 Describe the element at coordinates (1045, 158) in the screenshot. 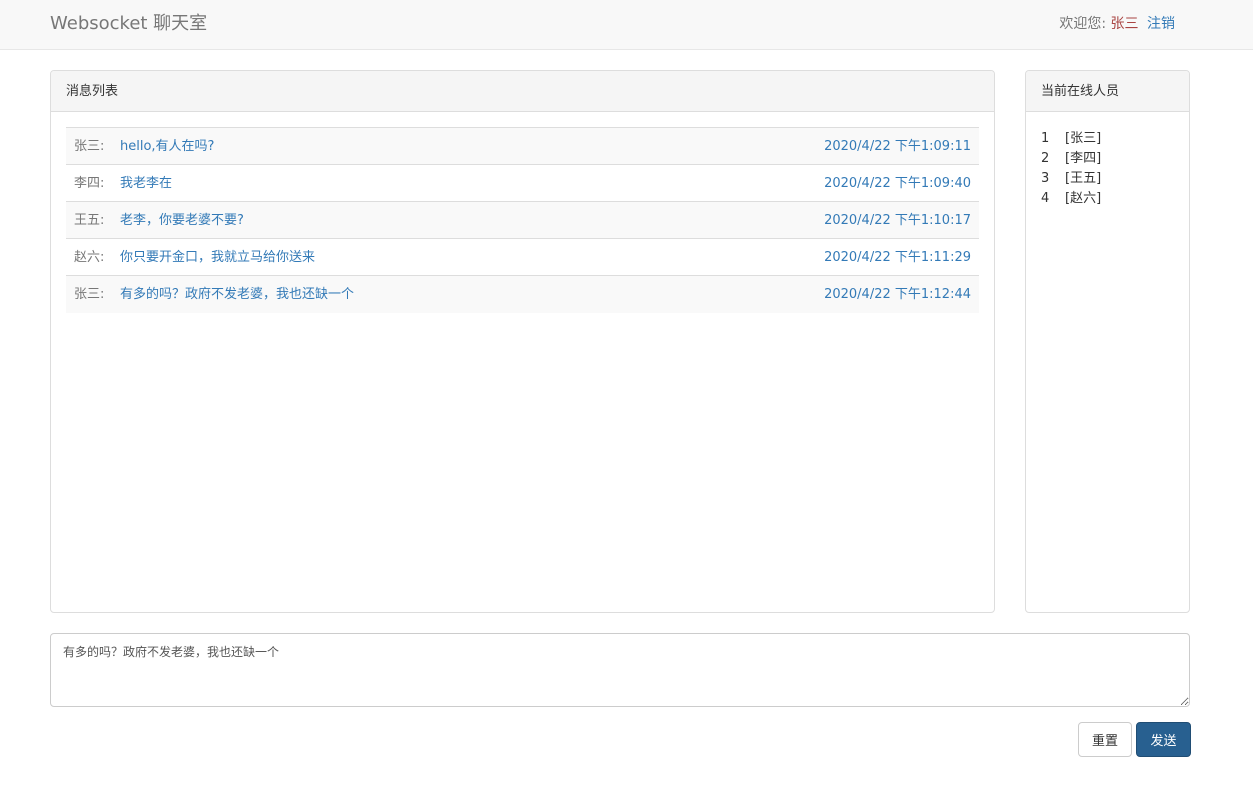

I see `online-user-number: 2` at that location.